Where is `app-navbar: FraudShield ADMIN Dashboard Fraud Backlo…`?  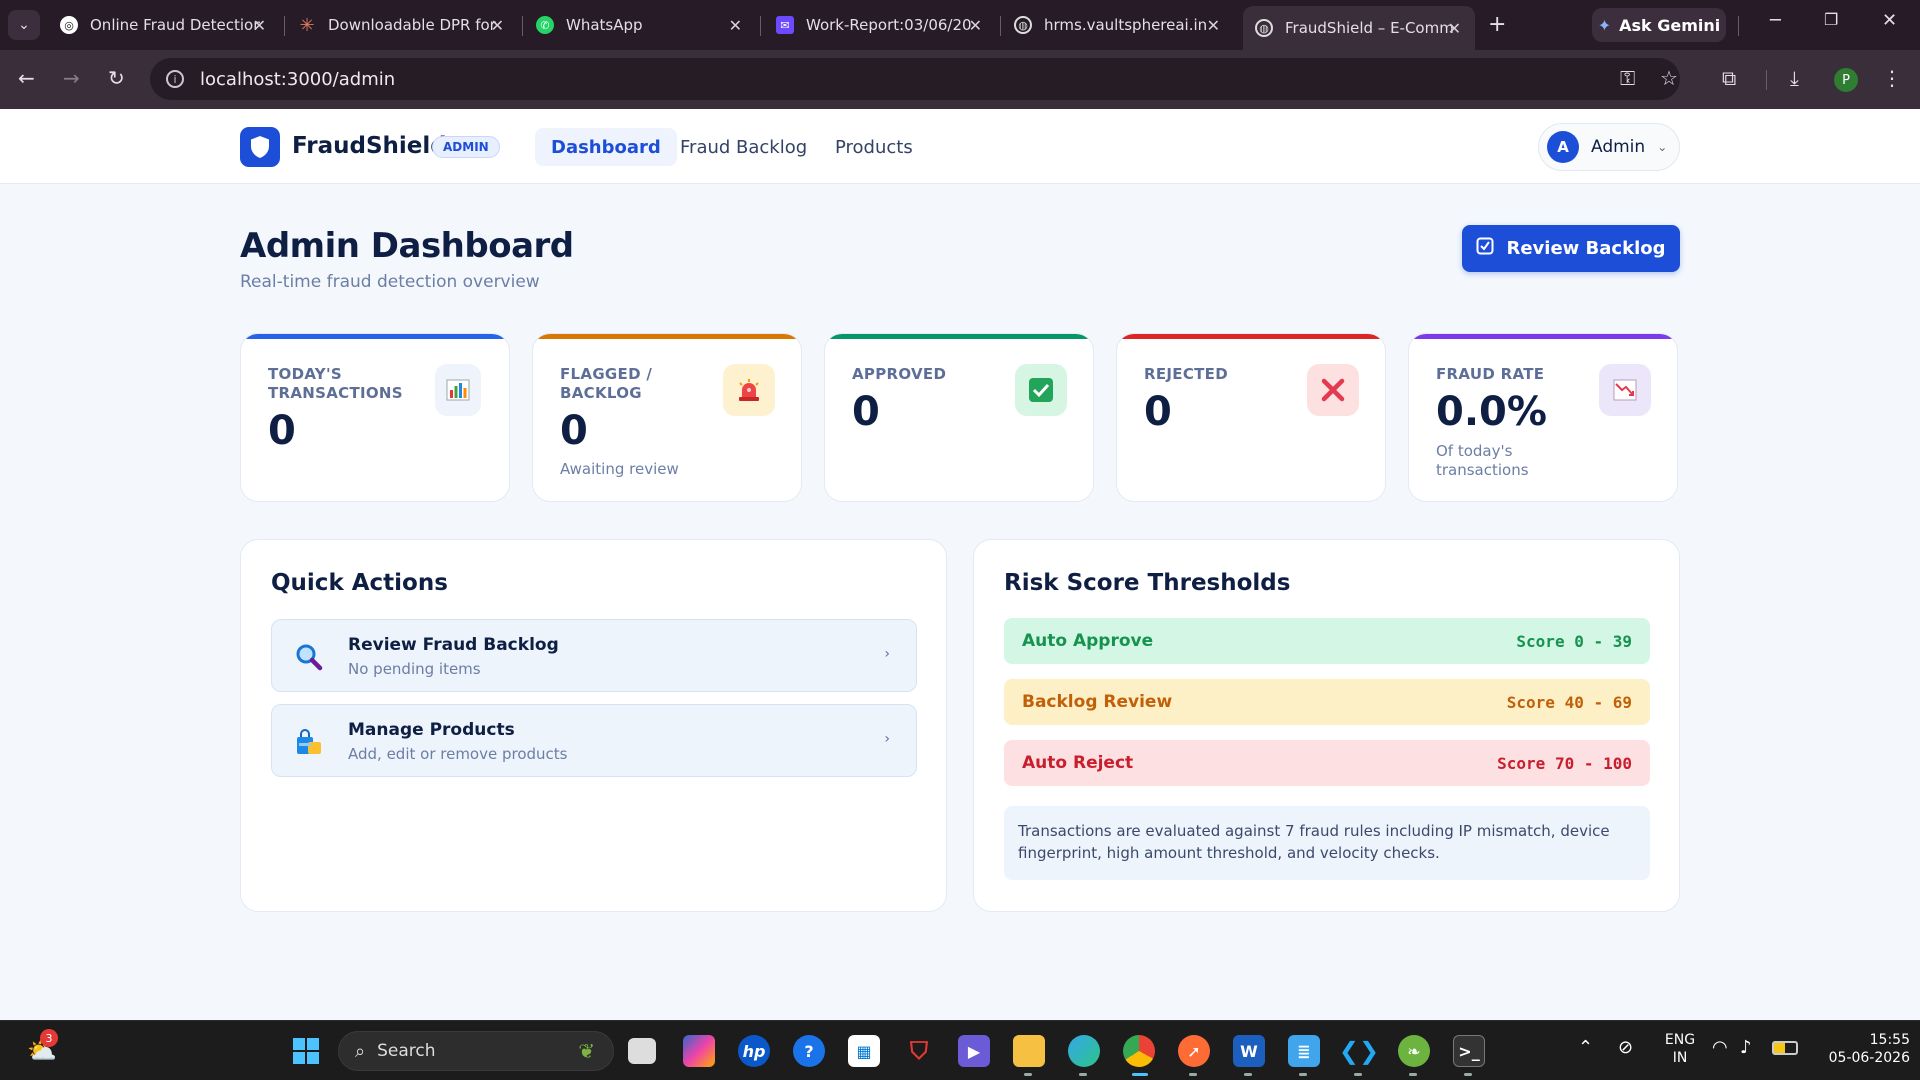 app-navbar: FraudShield ADMIN Dashboard Fraud Backlo… is located at coordinates (960, 146).